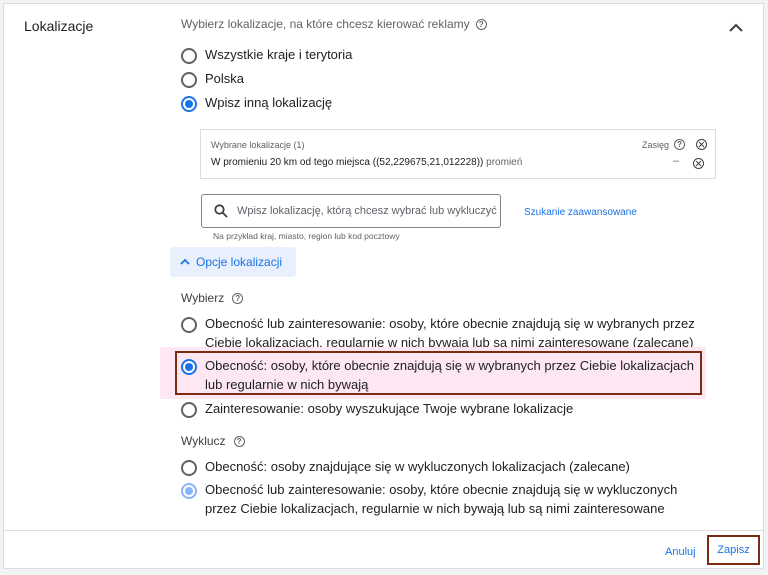  I want to click on collapse-chevron-up-icon, so click(736, 28).